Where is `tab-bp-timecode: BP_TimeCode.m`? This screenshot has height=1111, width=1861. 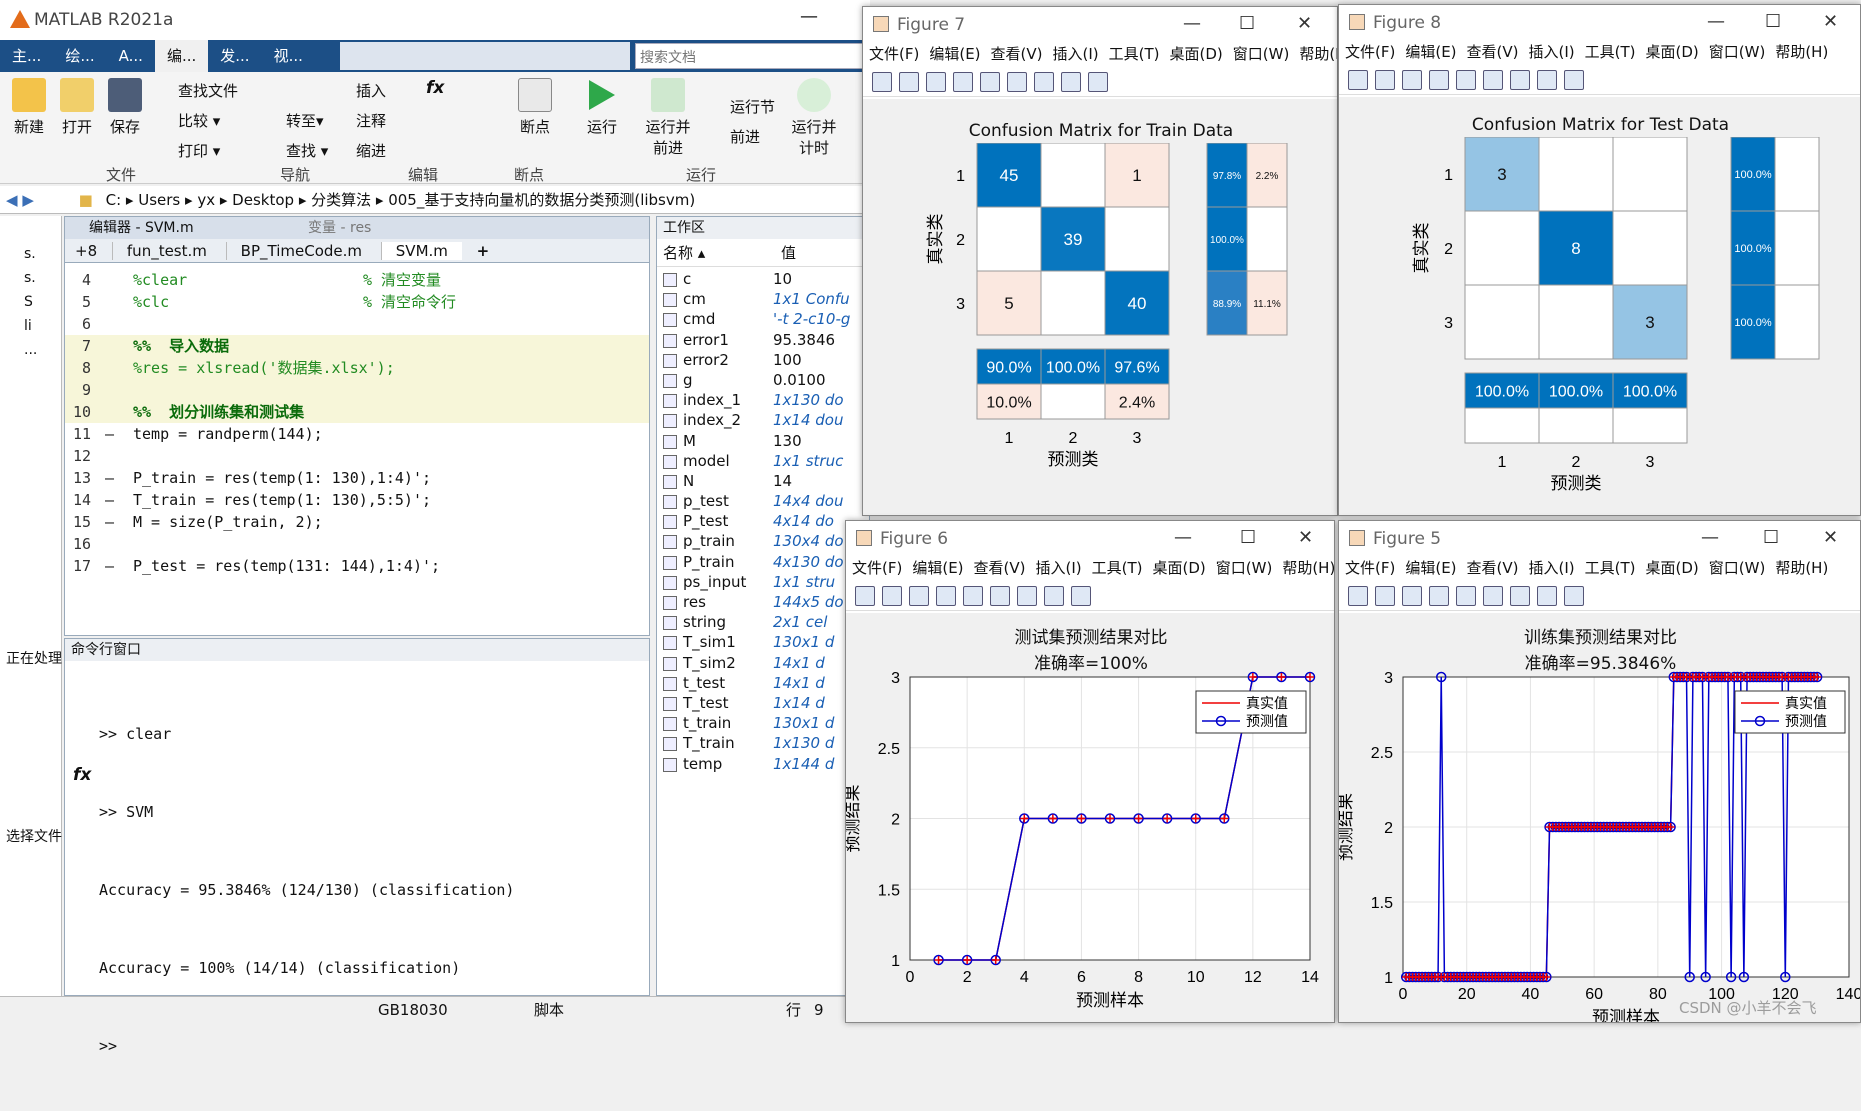
tab-bp-timecode: BP_TimeCode.m is located at coordinates (300, 251).